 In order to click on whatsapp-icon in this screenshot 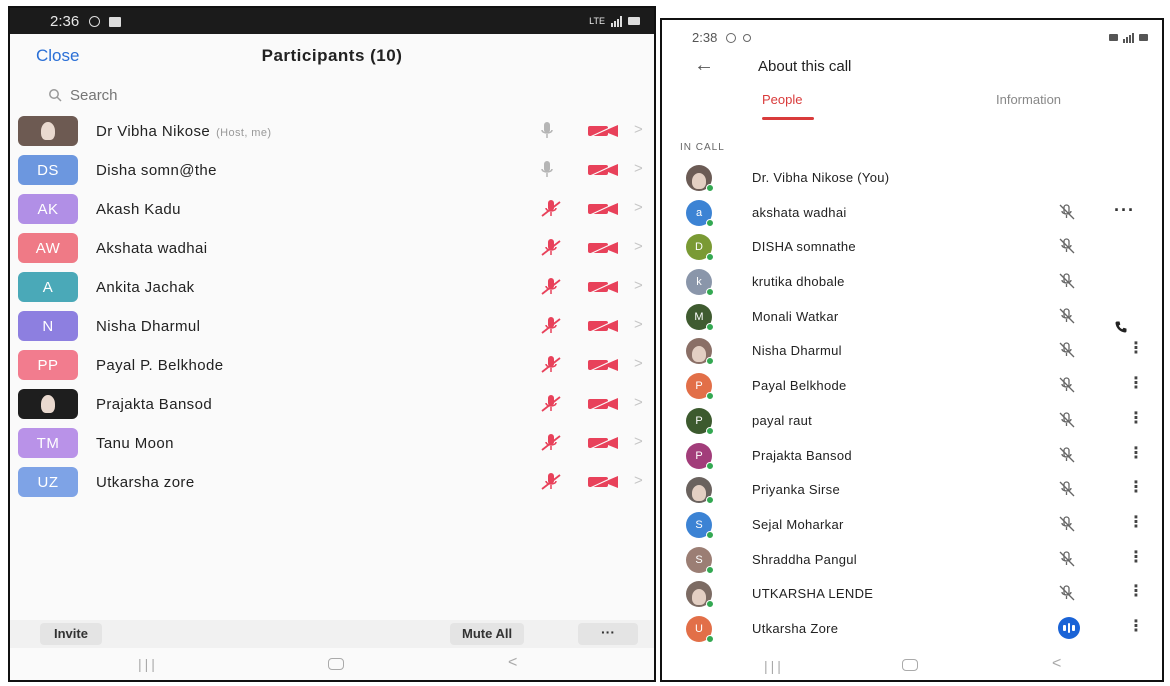, I will do `click(730, 37)`.